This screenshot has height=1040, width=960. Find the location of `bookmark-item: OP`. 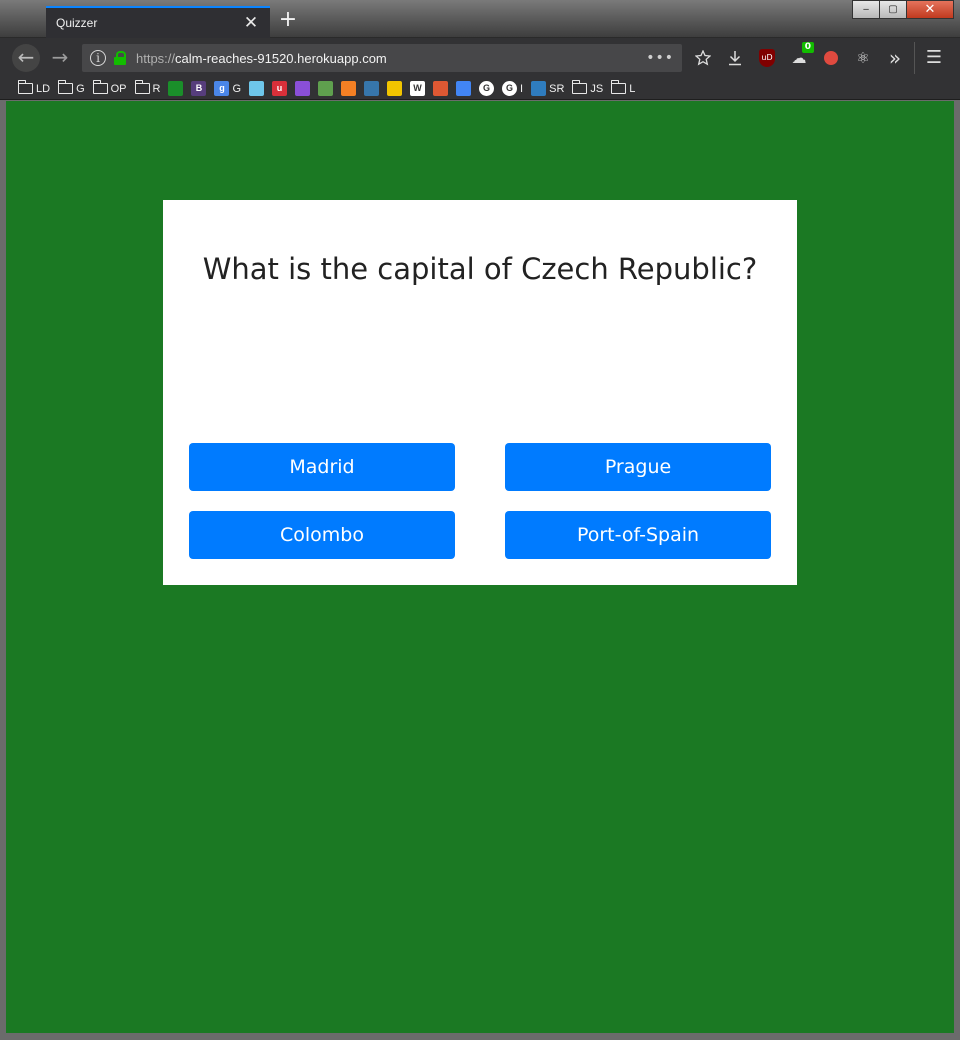

bookmark-item: OP is located at coordinates (109, 87).